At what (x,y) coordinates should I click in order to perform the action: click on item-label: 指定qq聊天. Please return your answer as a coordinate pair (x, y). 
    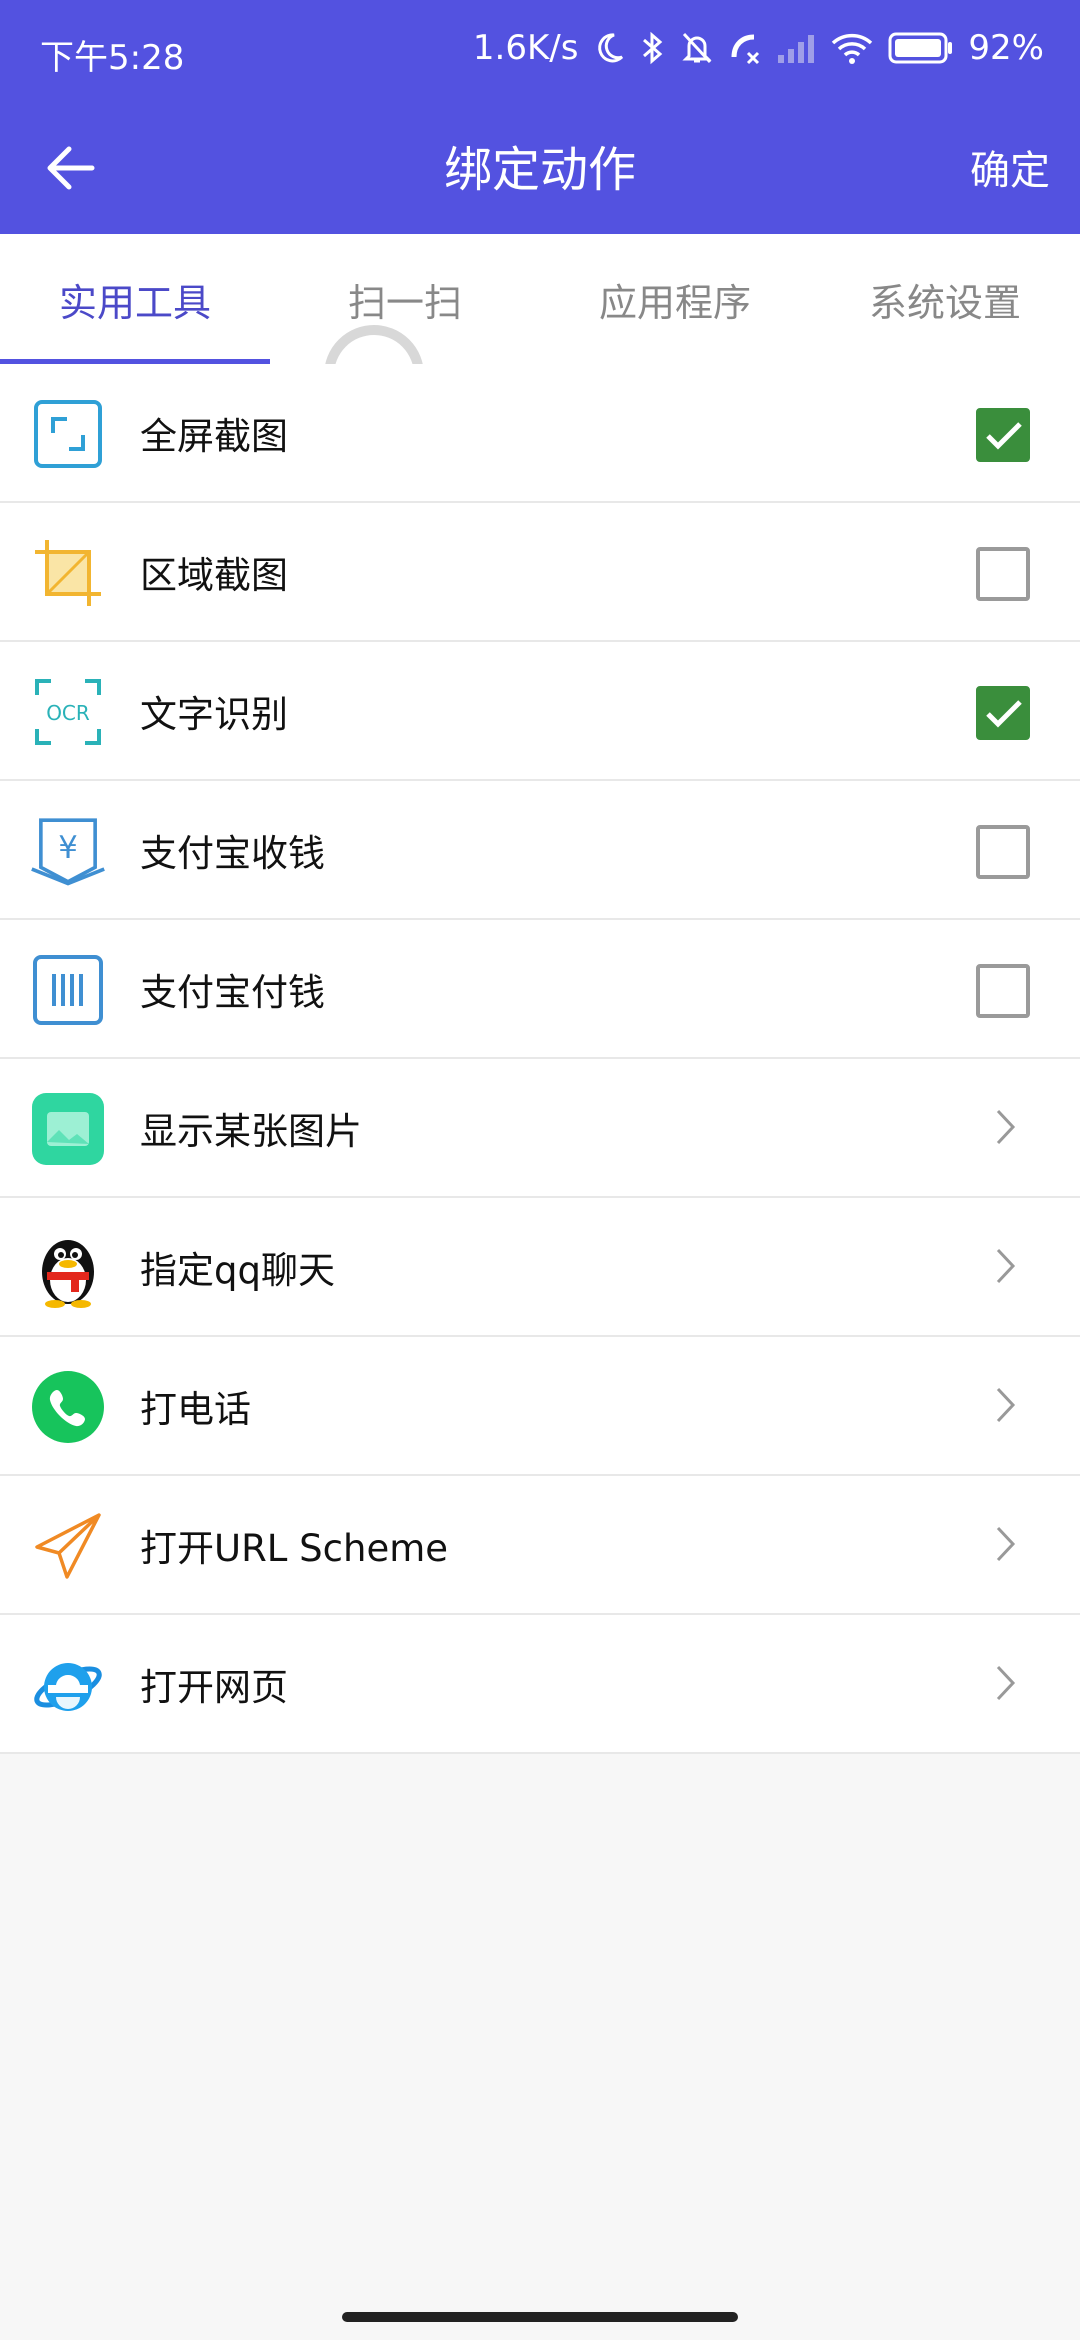
    Looking at the image, I should click on (237, 1270).